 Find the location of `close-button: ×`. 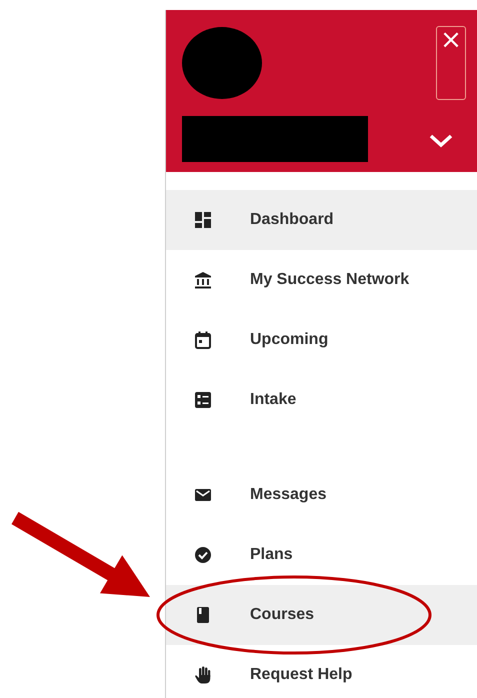

close-button: × is located at coordinates (451, 63).